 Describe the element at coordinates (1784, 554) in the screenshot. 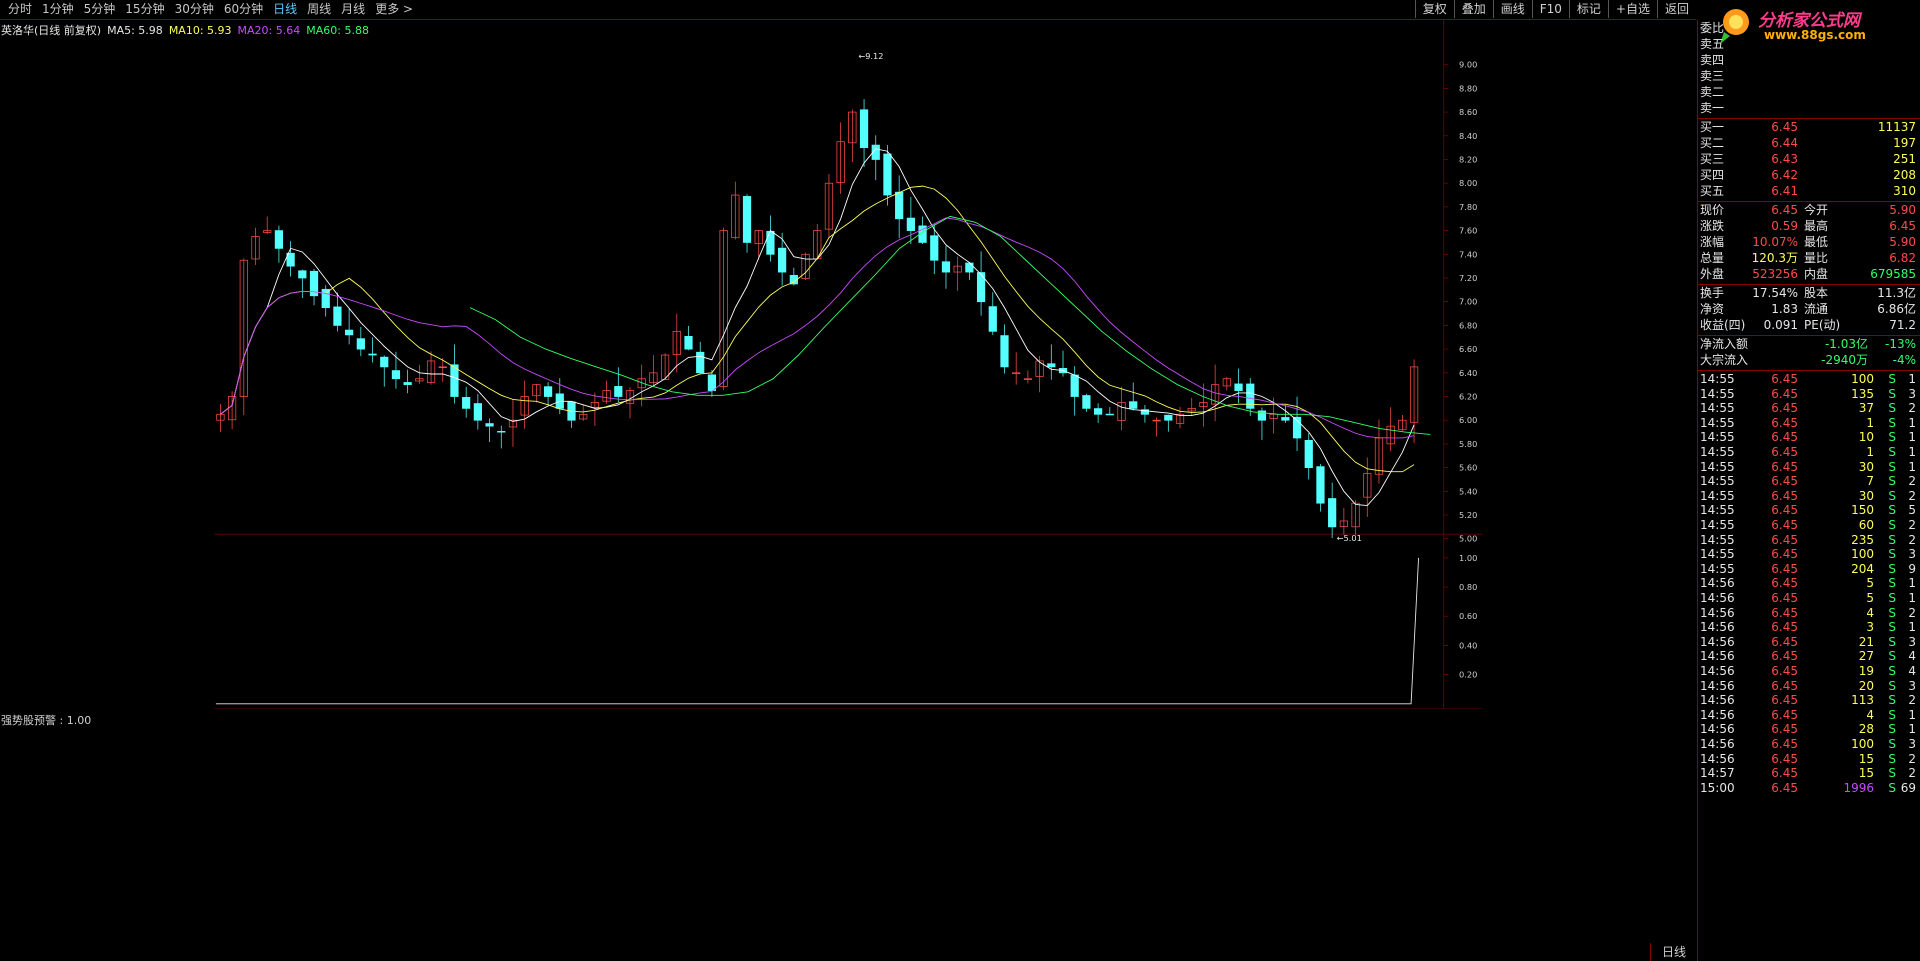

I see `tick-price-12: 6.45` at that location.